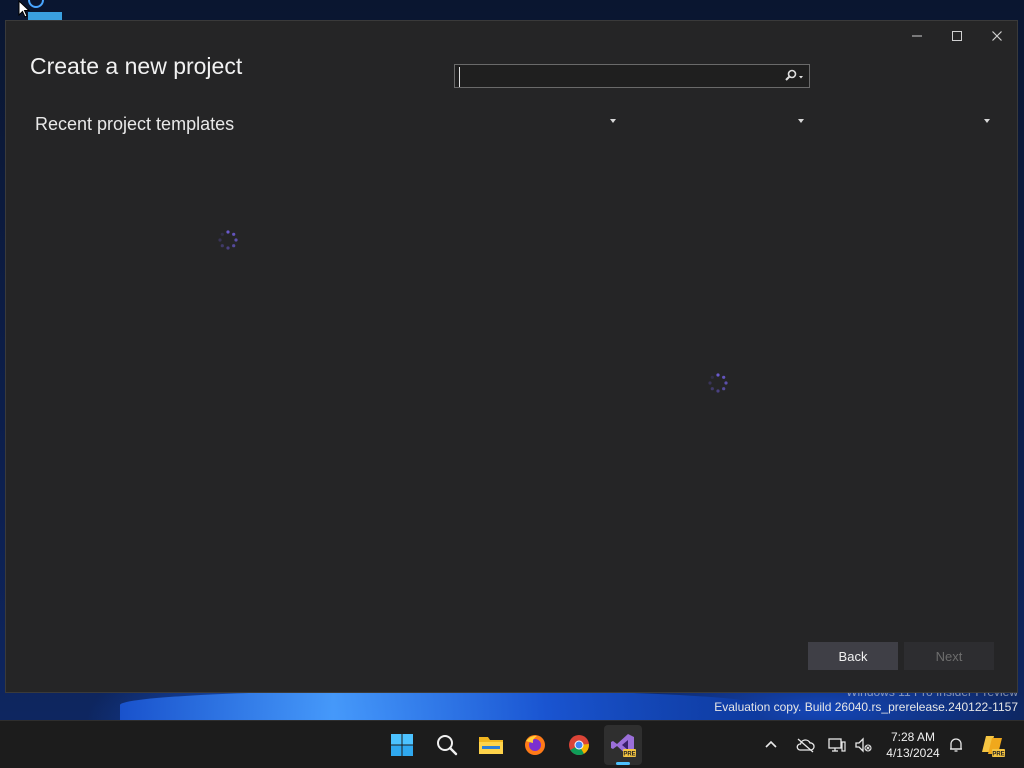 The image size is (1024, 768). I want to click on minimize-button, so click(917, 36).